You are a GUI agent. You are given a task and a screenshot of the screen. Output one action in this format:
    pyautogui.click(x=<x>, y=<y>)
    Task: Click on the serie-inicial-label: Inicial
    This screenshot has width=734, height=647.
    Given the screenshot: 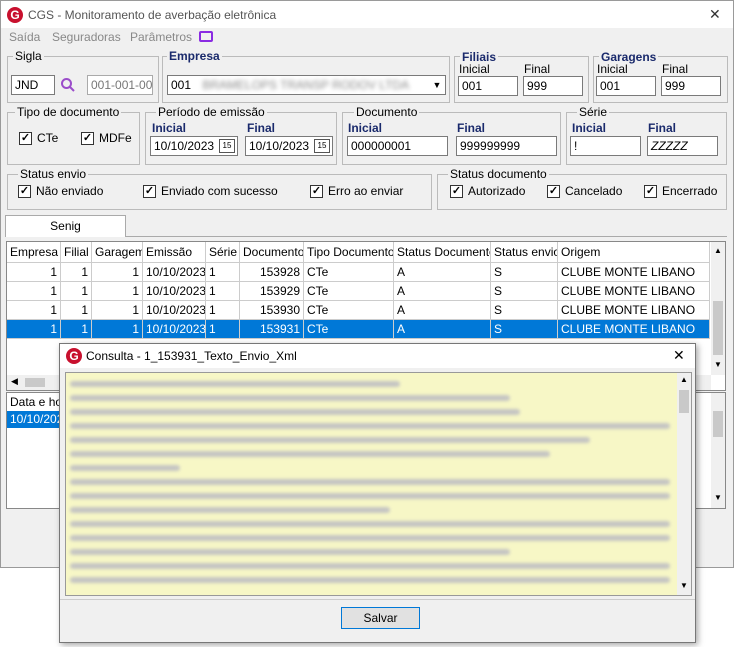 What is the action you would take?
    pyautogui.click(x=589, y=128)
    